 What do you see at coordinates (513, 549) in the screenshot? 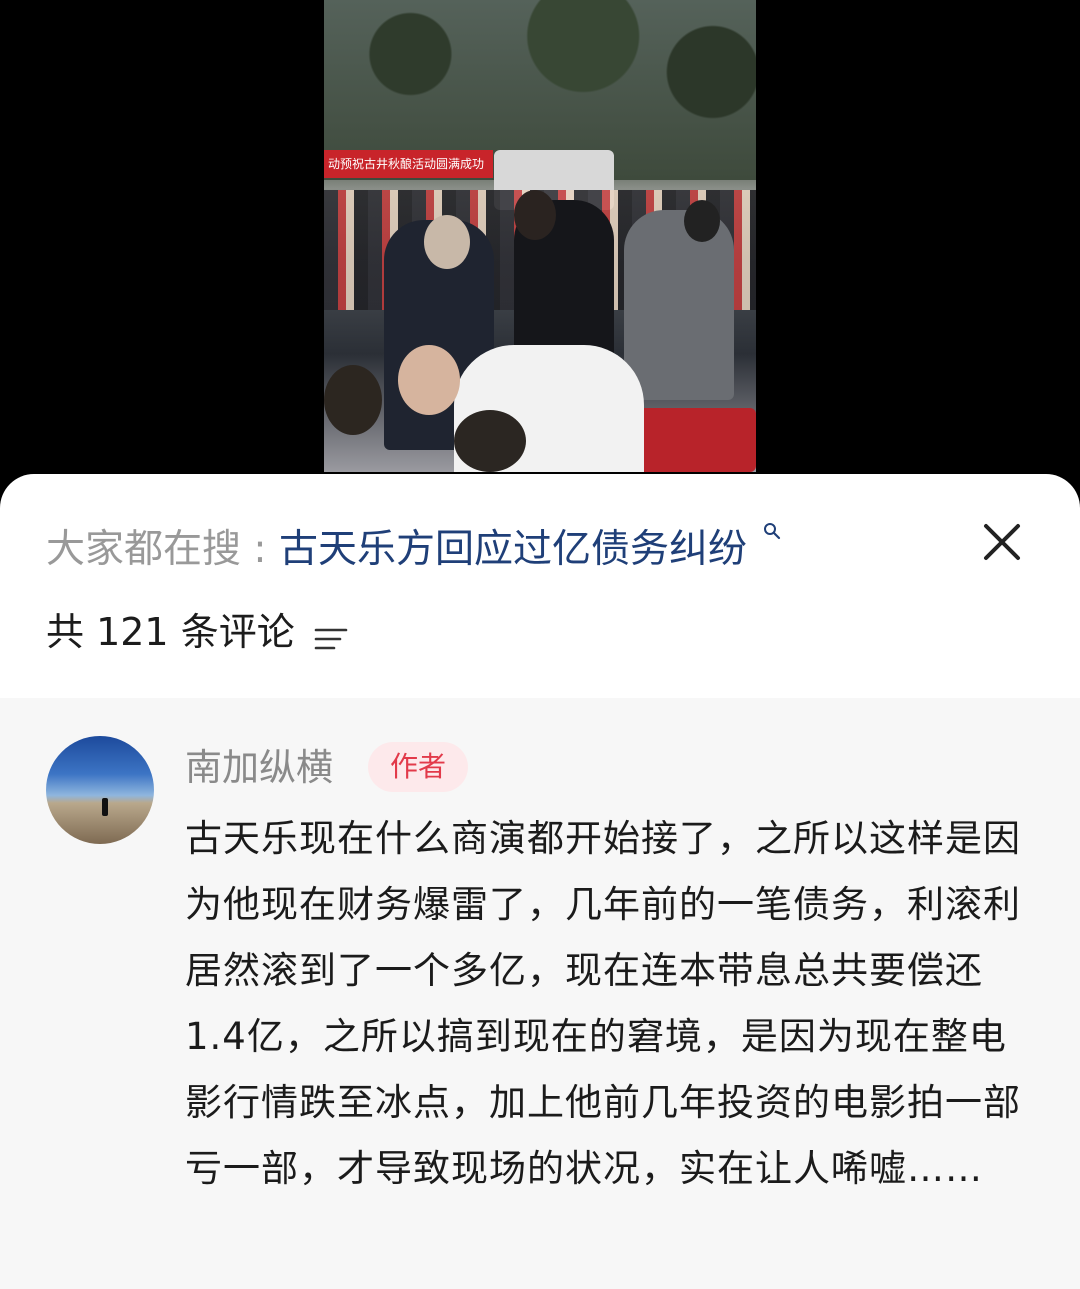
I see `trending-search-topic-link: 古天乐方回应过亿债务纠纷` at bounding box center [513, 549].